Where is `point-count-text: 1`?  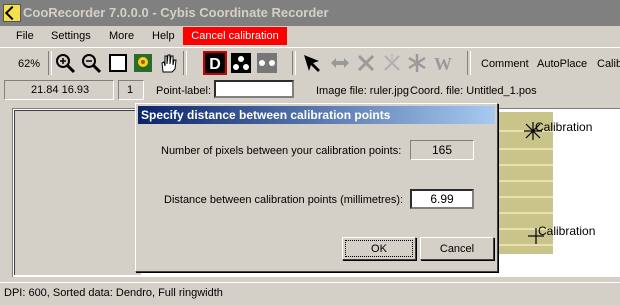 point-count-text: 1 is located at coordinates (130, 90).